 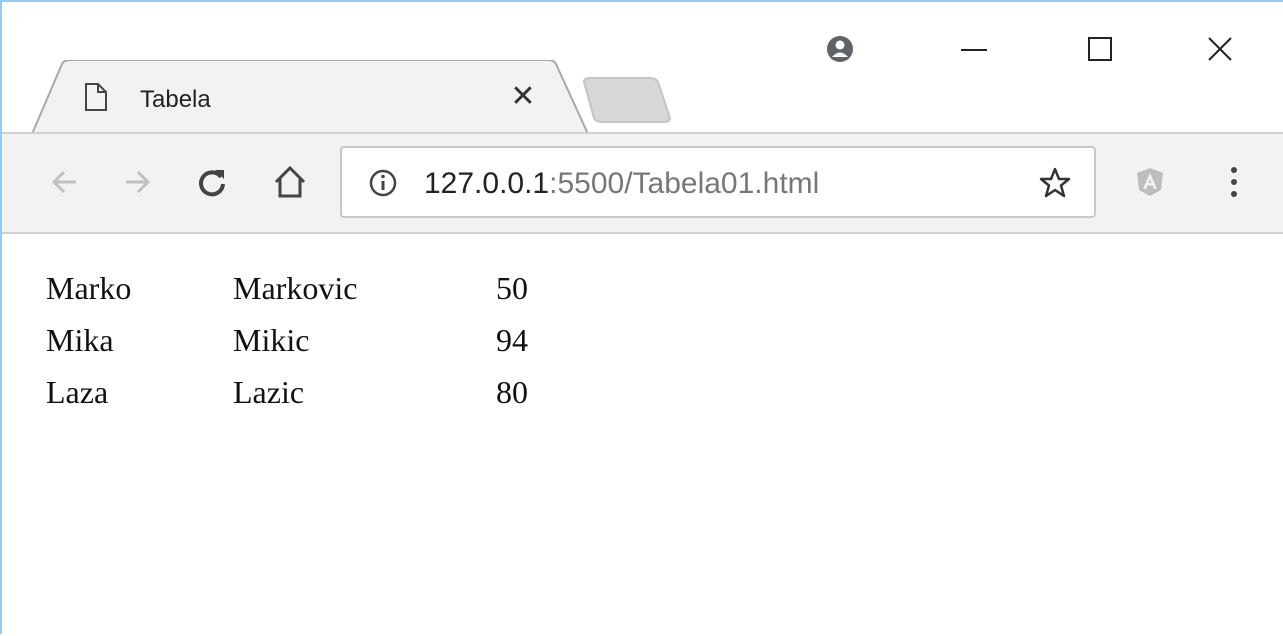 What do you see at coordinates (80, 340) in the screenshot?
I see `table-cell-first-name: Mika` at bounding box center [80, 340].